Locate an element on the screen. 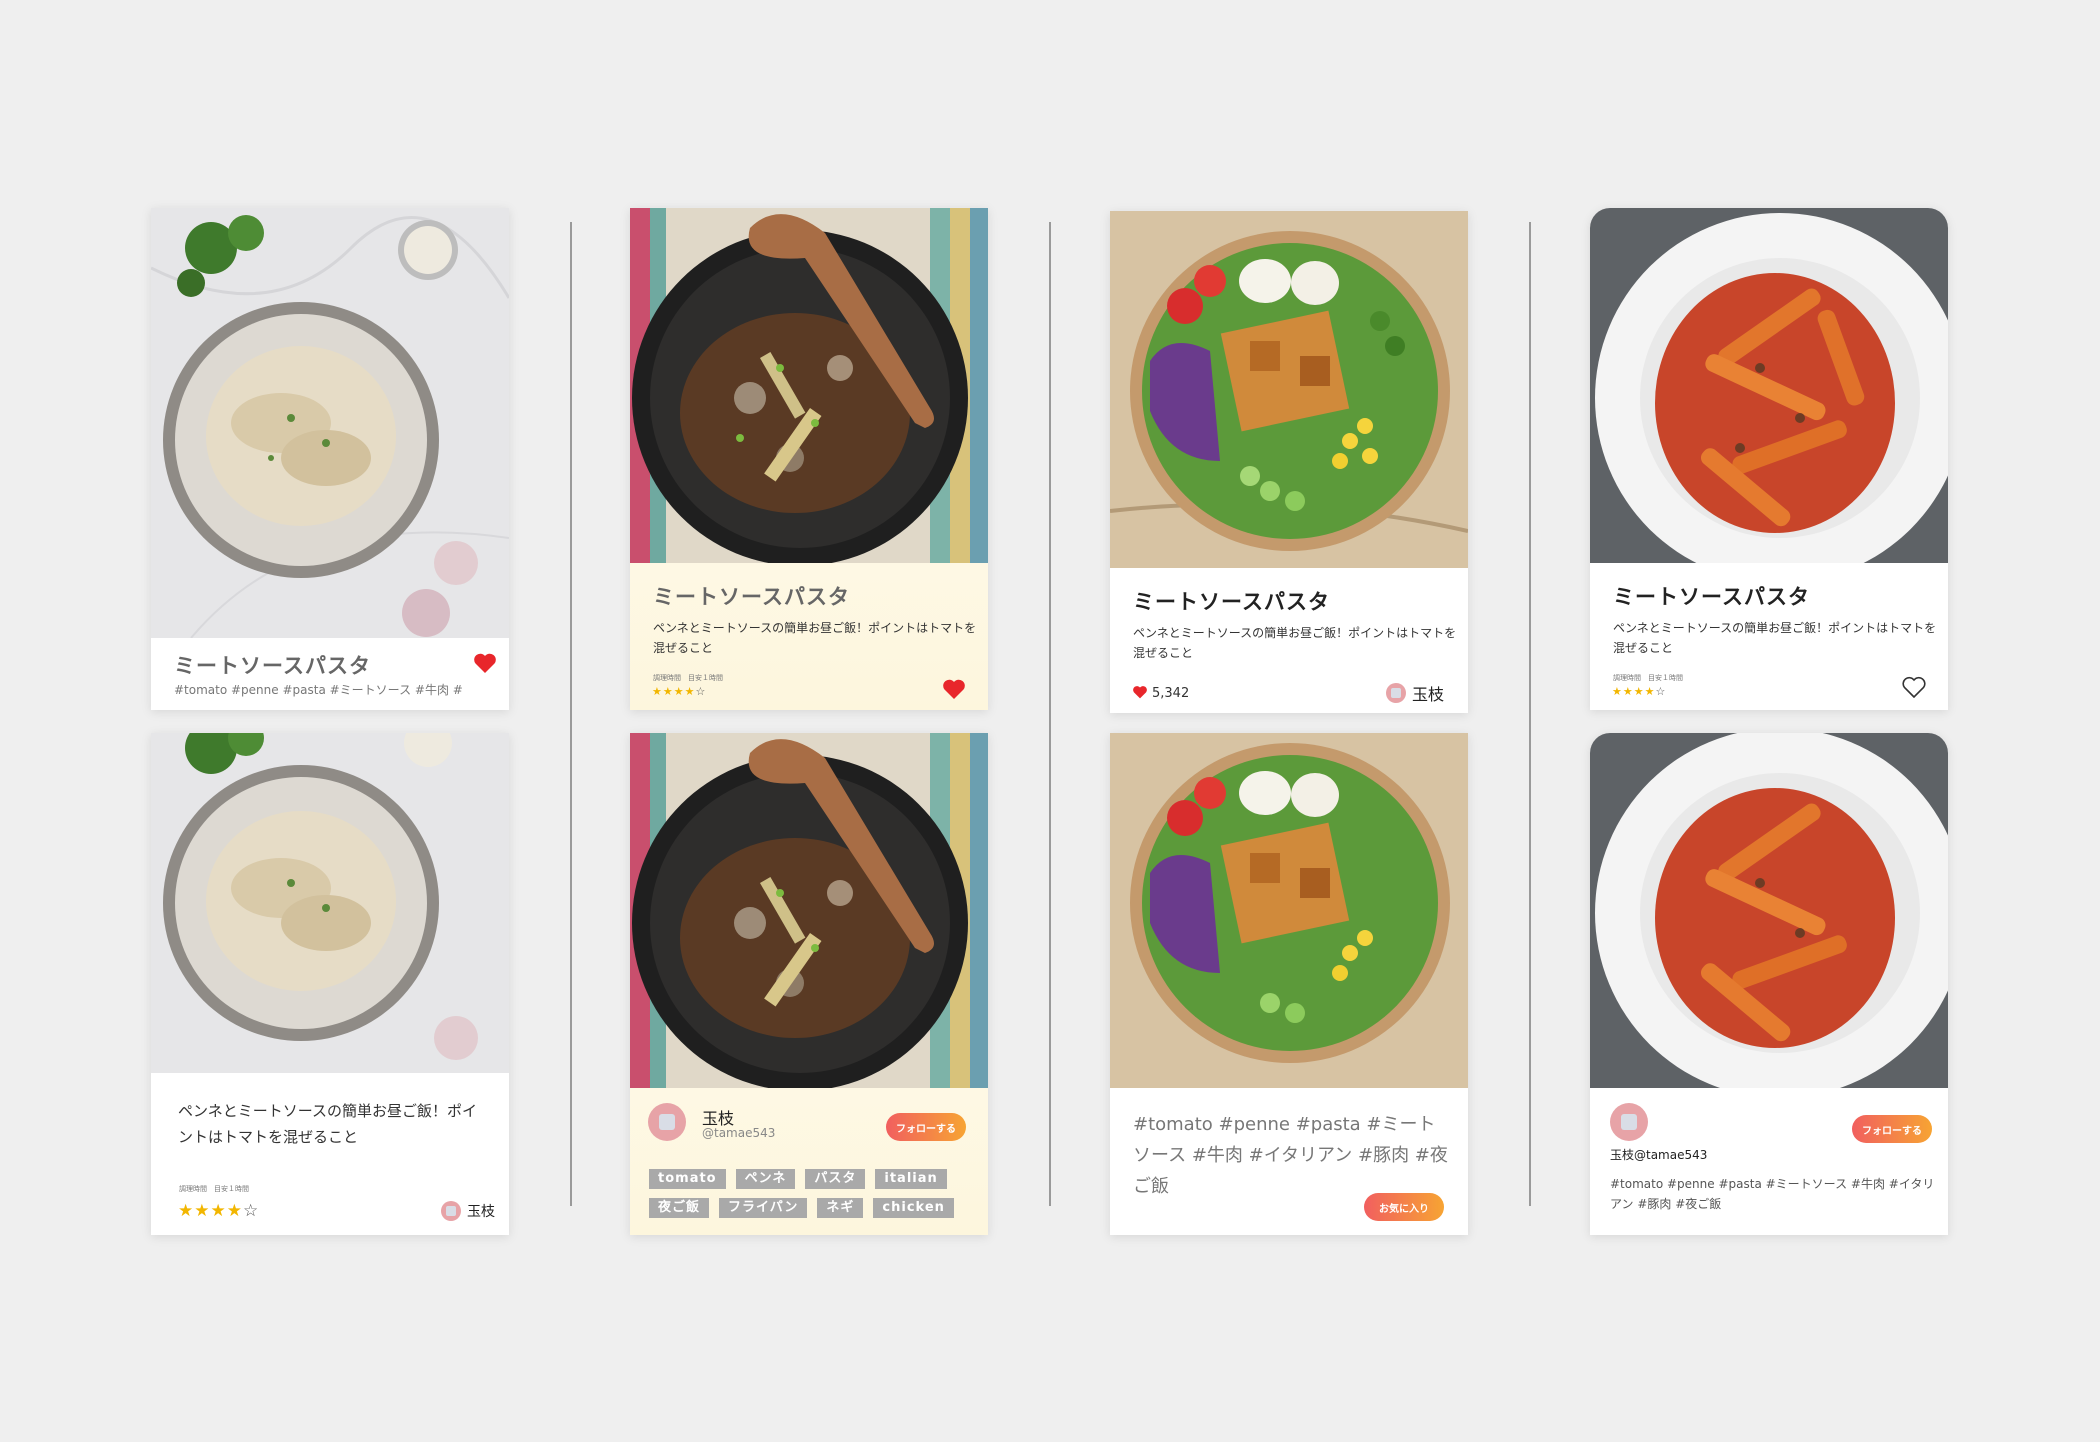 The image size is (2100, 1442). tag-chip: 夜ご飯 is located at coordinates (679, 1208).